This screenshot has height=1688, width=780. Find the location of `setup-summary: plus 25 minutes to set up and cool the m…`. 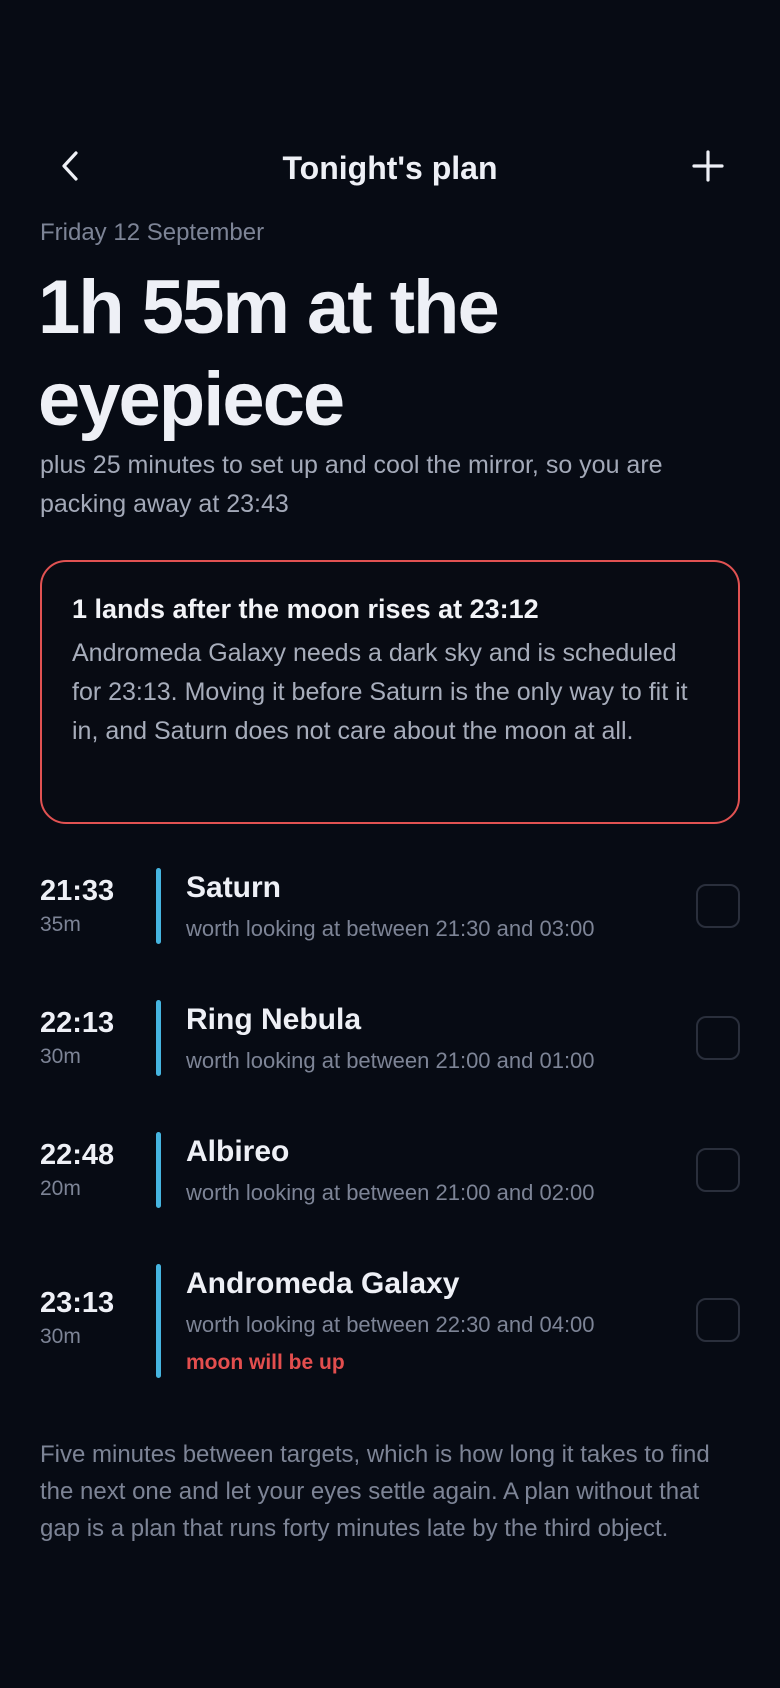

setup-summary: plus 25 minutes to set up and cool the m… is located at coordinates (351, 484).